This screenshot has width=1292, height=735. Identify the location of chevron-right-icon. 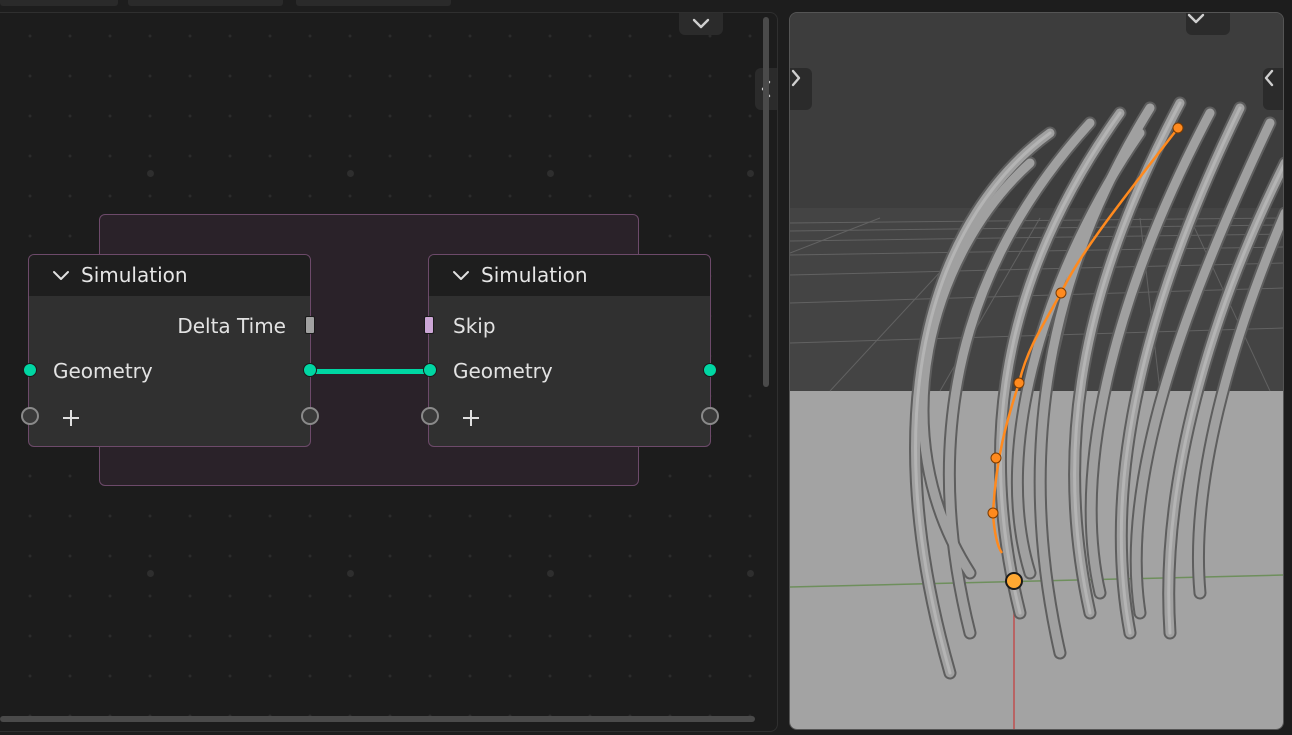
(796, 78).